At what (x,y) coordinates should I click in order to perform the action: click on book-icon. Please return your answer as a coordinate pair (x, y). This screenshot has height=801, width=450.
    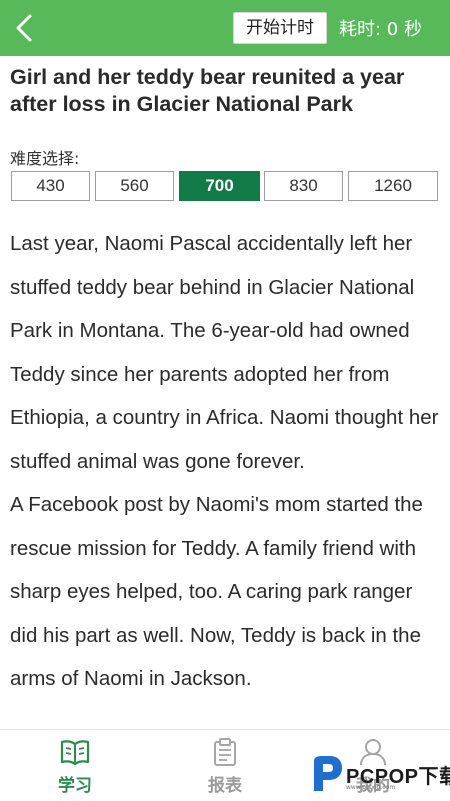
    Looking at the image, I should click on (75, 753).